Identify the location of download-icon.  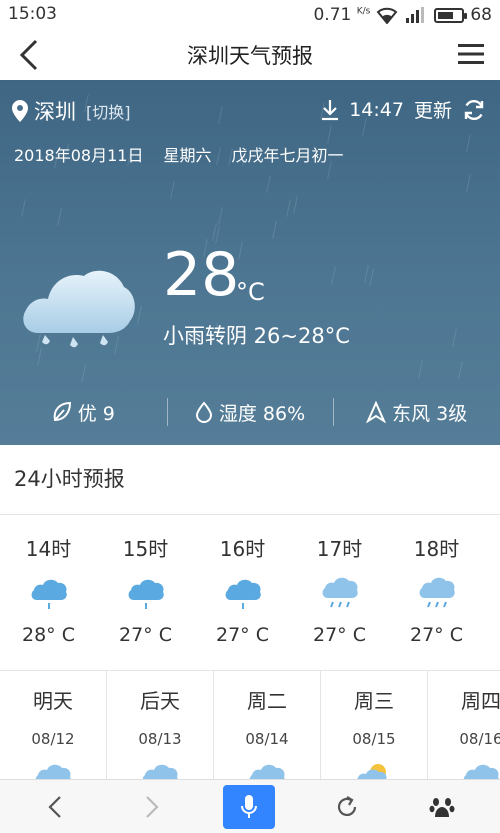
(330, 110).